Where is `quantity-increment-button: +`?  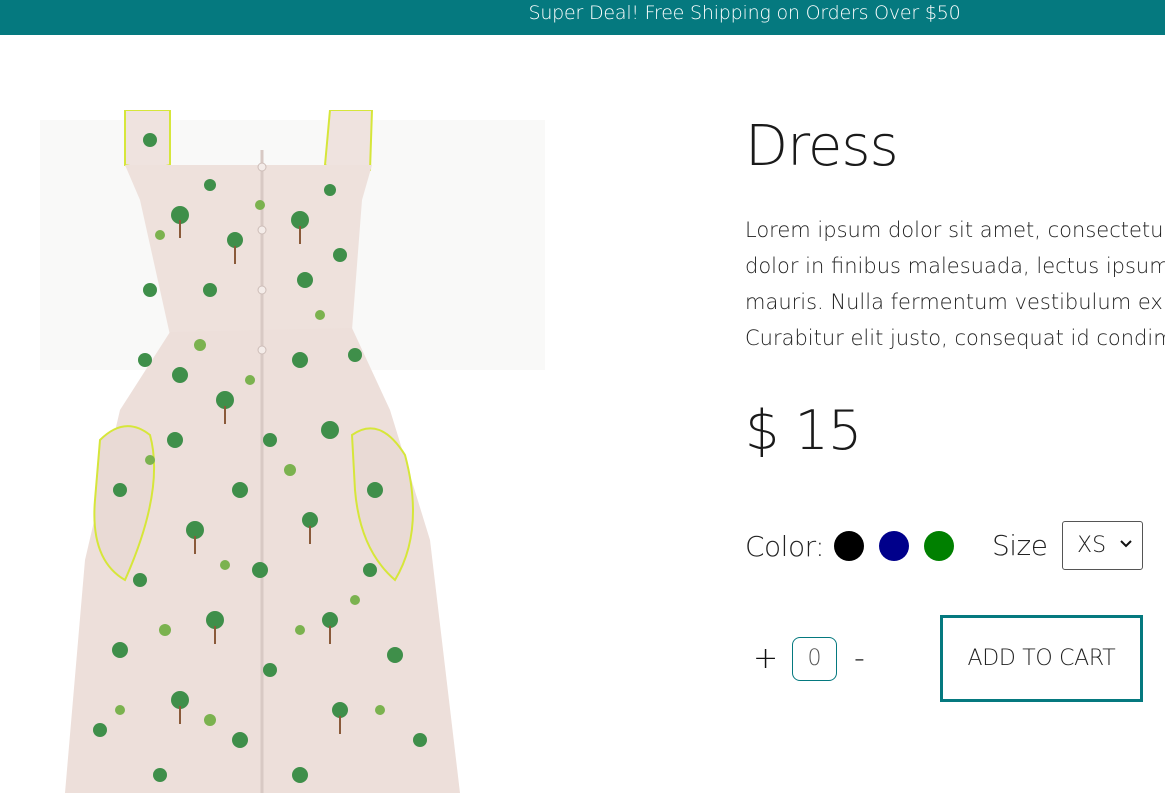 quantity-increment-button: + is located at coordinates (765, 659).